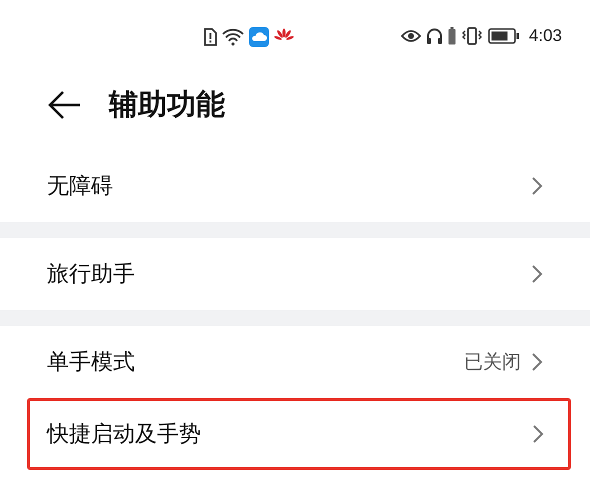 Image resolution: width=590 pixels, height=479 pixels. I want to click on wifi-icon, so click(233, 37).